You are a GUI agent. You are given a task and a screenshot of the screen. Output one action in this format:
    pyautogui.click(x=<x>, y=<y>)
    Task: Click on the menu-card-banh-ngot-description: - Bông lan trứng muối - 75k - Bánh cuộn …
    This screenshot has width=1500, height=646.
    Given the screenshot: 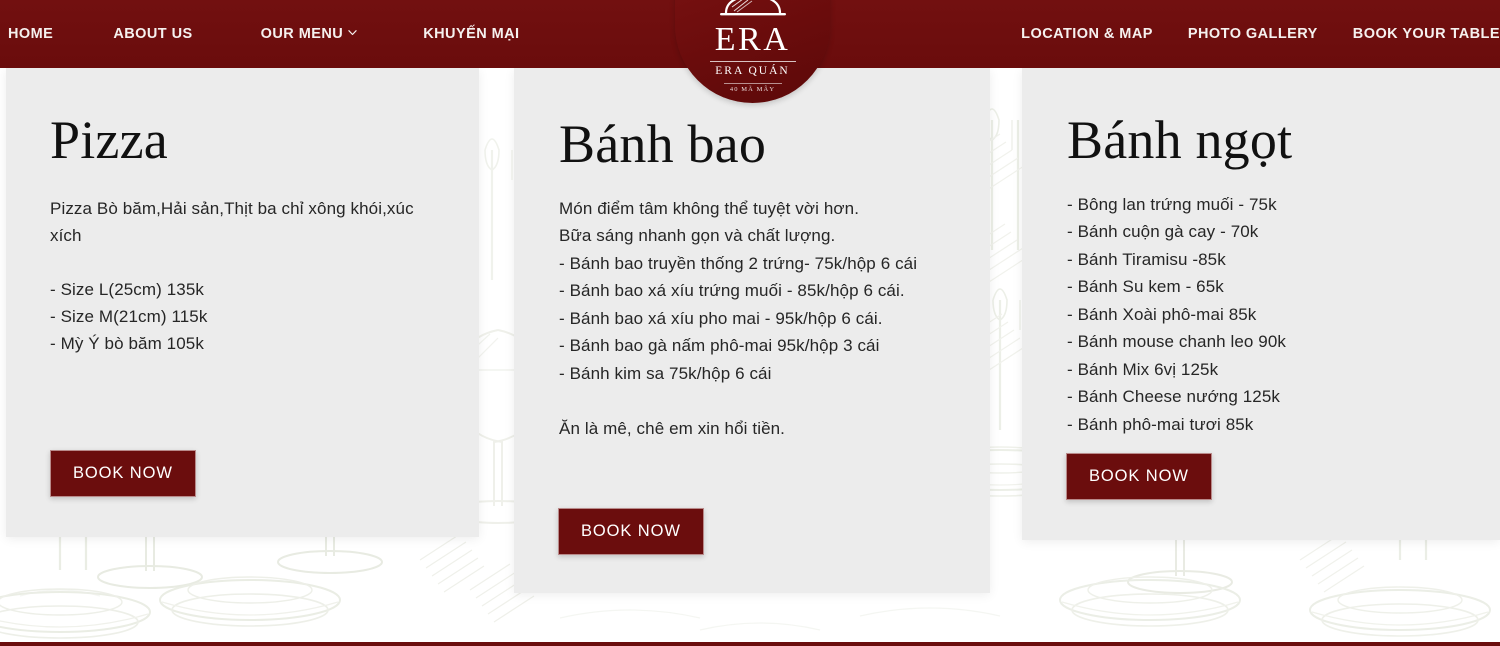 What is the action you would take?
    pyautogui.click(x=1177, y=314)
    